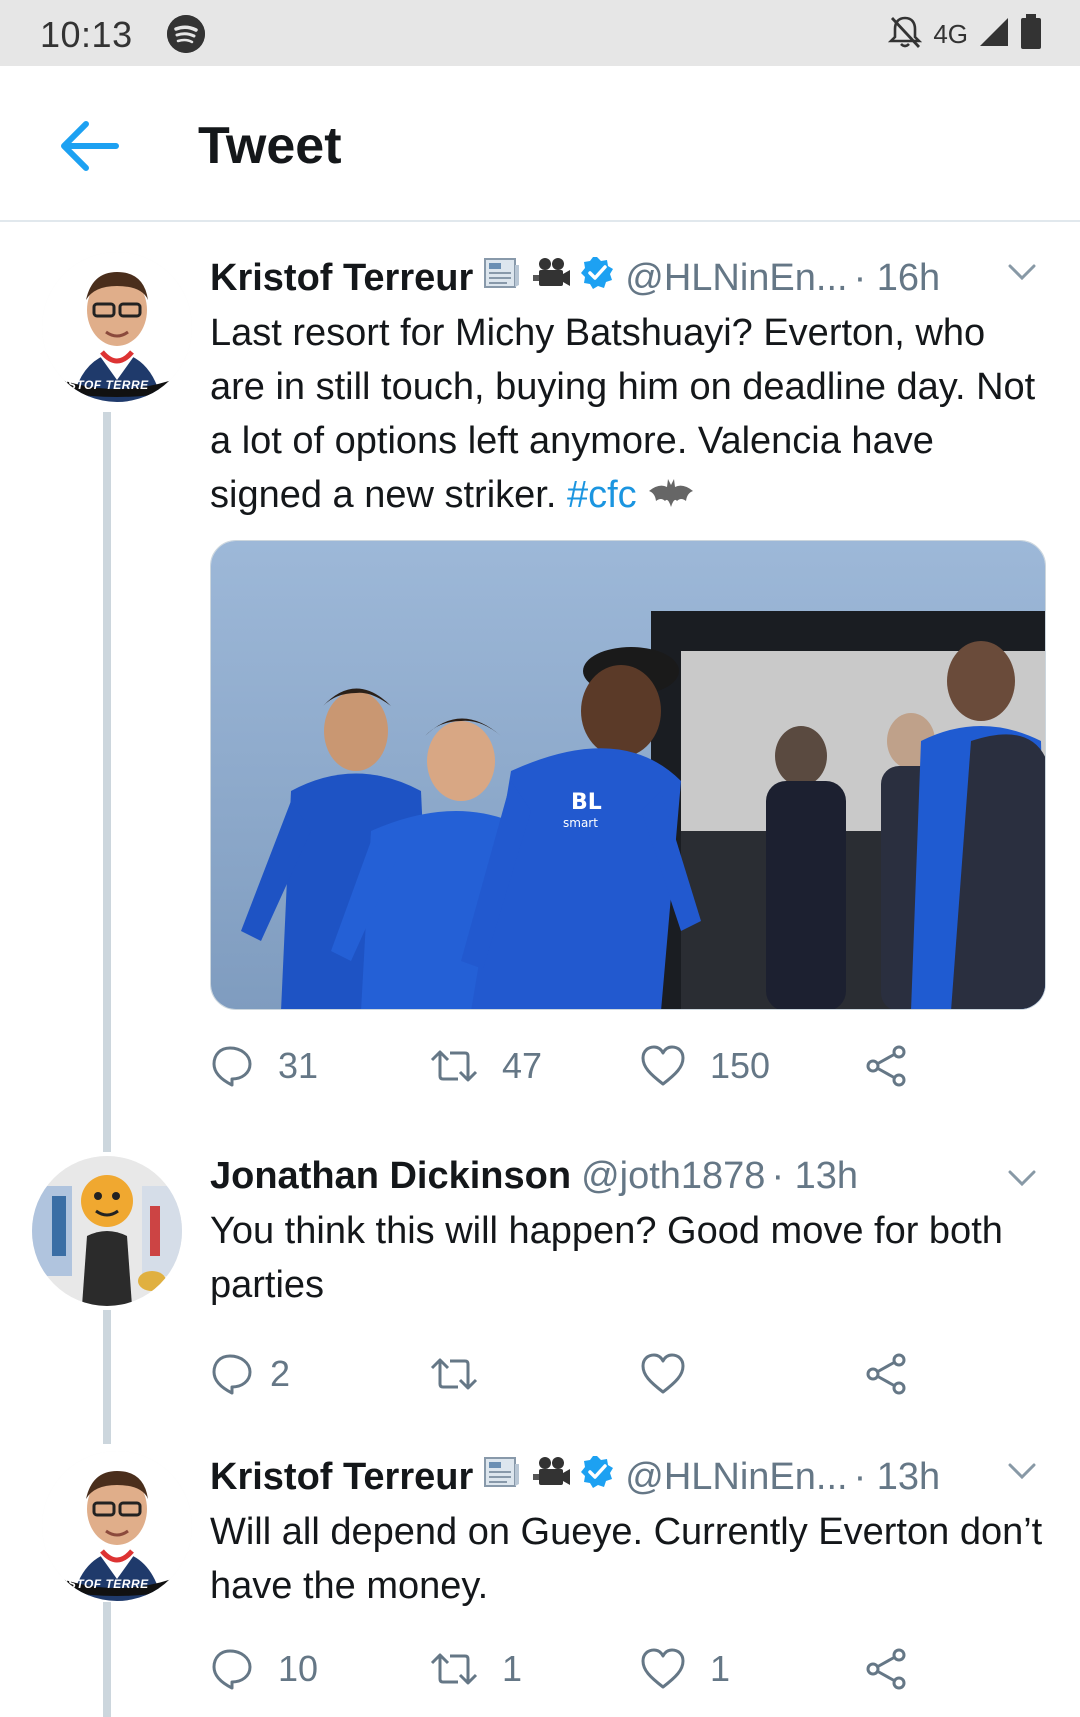 This screenshot has height=1717, width=1080. What do you see at coordinates (540, 33) in the screenshot?
I see `status-bar: 10:13 4G` at bounding box center [540, 33].